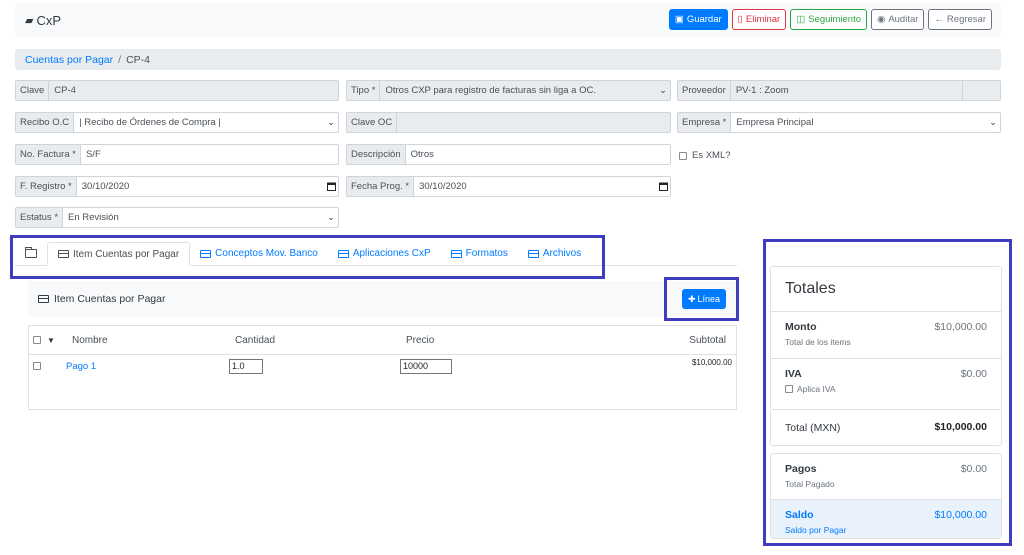 This screenshot has width=1024, height=555. What do you see at coordinates (705, 122) in the screenshot?
I see `empresa-label: Empresa *` at bounding box center [705, 122].